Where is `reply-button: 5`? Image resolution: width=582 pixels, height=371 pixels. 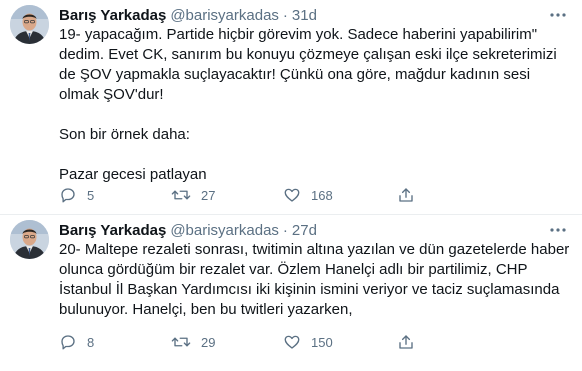
reply-button: 5 is located at coordinates (76, 195).